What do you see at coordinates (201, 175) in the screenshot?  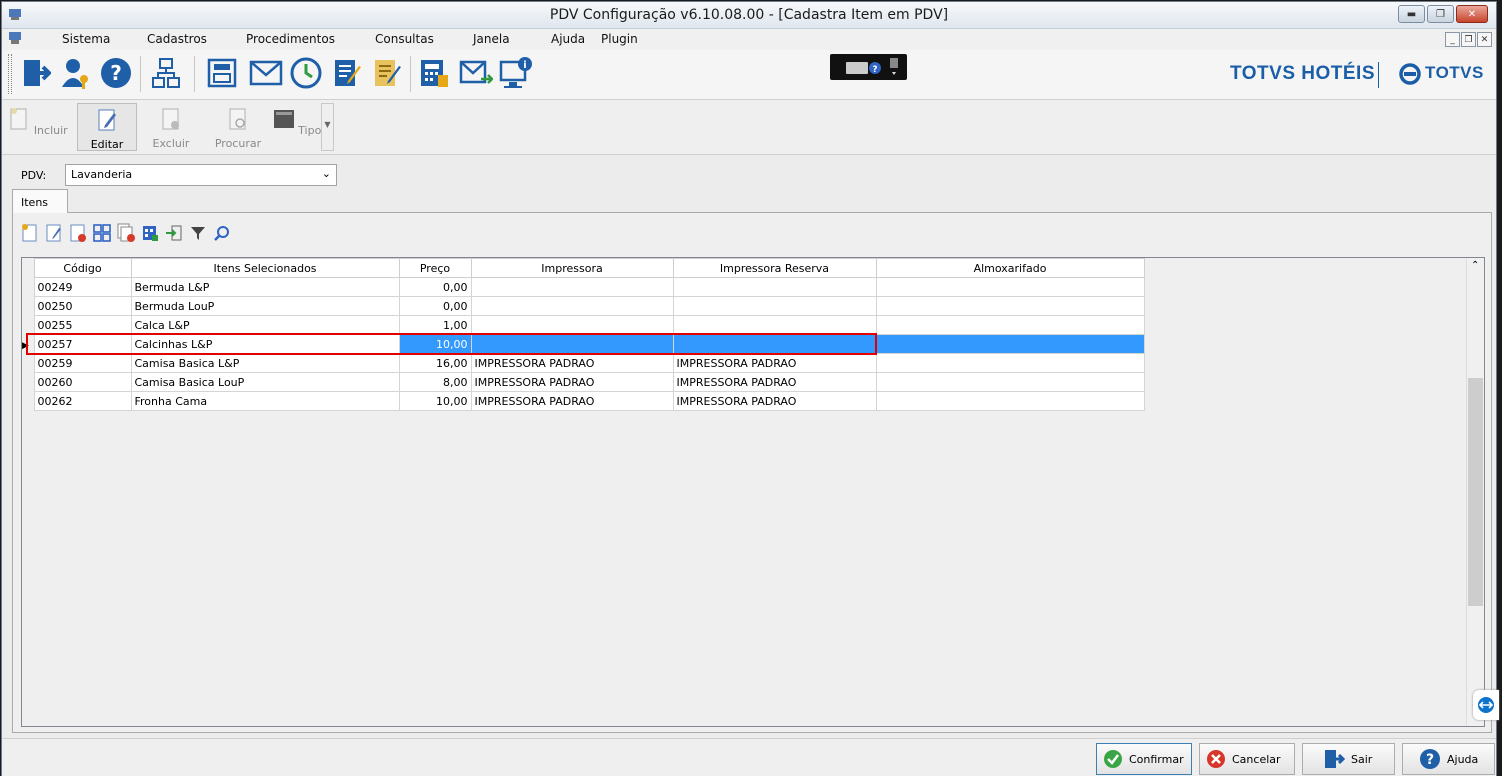 I see `pdv-select: Lavanderia ⌄` at bounding box center [201, 175].